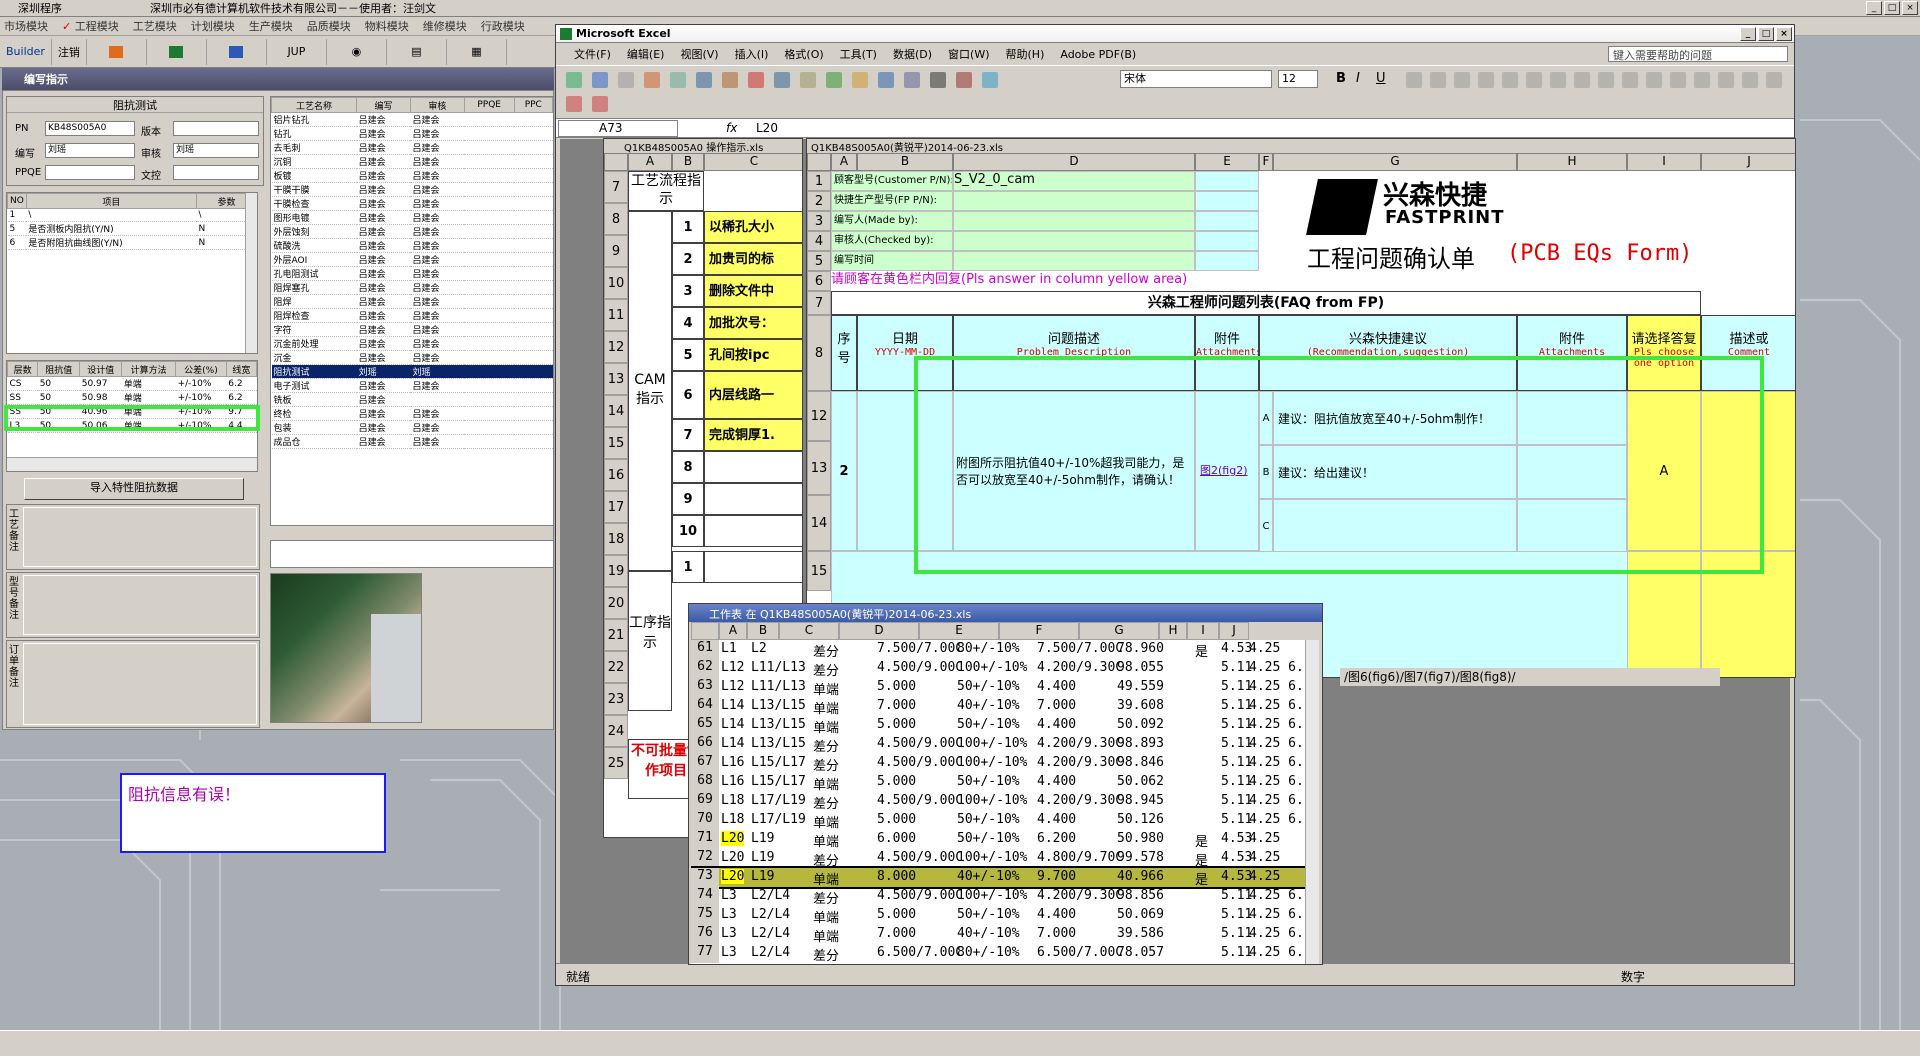 The height and width of the screenshot is (1056, 1920). What do you see at coordinates (1530, 677) in the screenshot?
I see `sheet-tabs: /图6(fig6)/图7(fig7)/图8(fig8)/` at bounding box center [1530, 677].